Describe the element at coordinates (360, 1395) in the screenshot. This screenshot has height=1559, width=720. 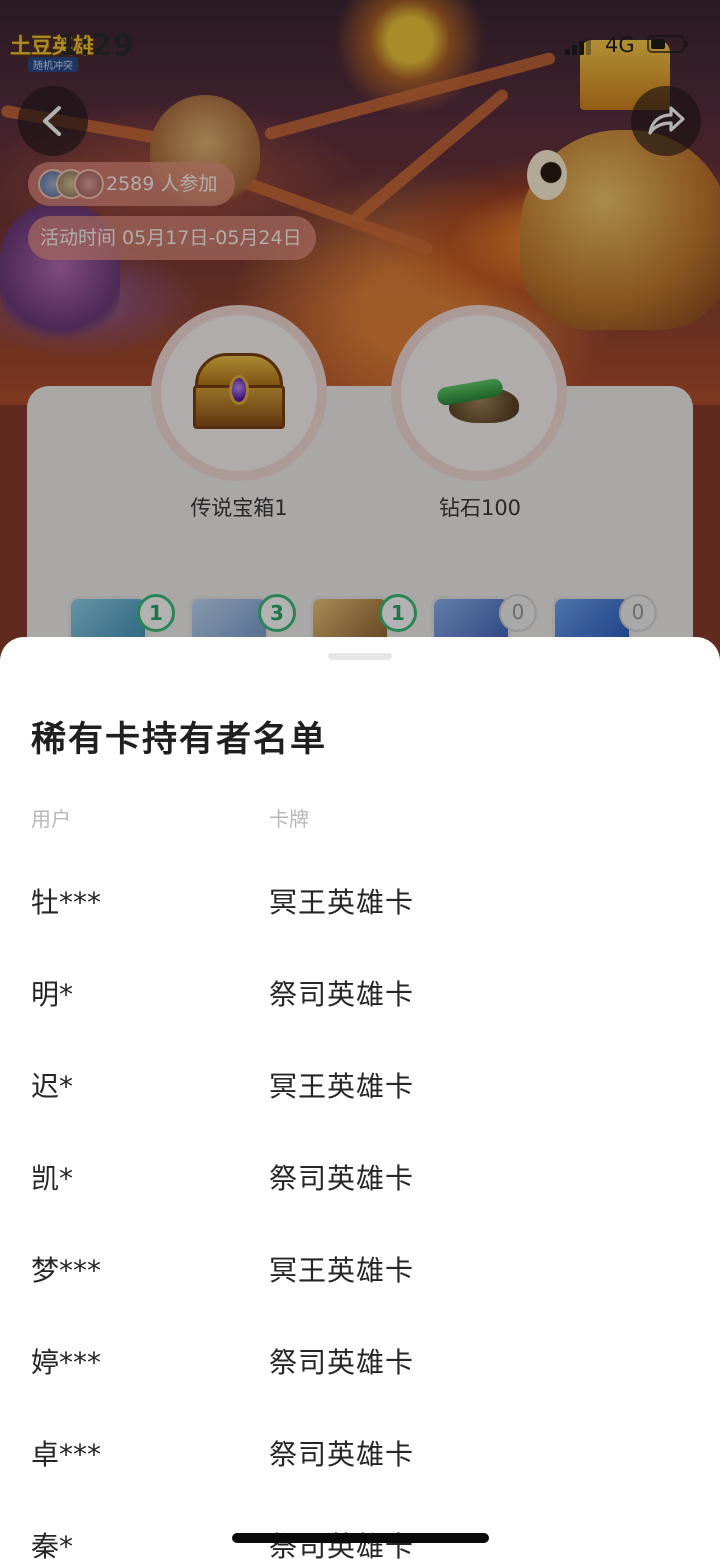
I see `holder-row: 婷*** 祭司英雄卡` at that location.